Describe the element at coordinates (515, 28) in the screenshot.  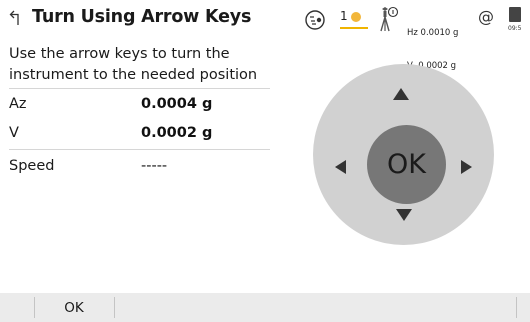
I see `clock-time: 09:5` at that location.